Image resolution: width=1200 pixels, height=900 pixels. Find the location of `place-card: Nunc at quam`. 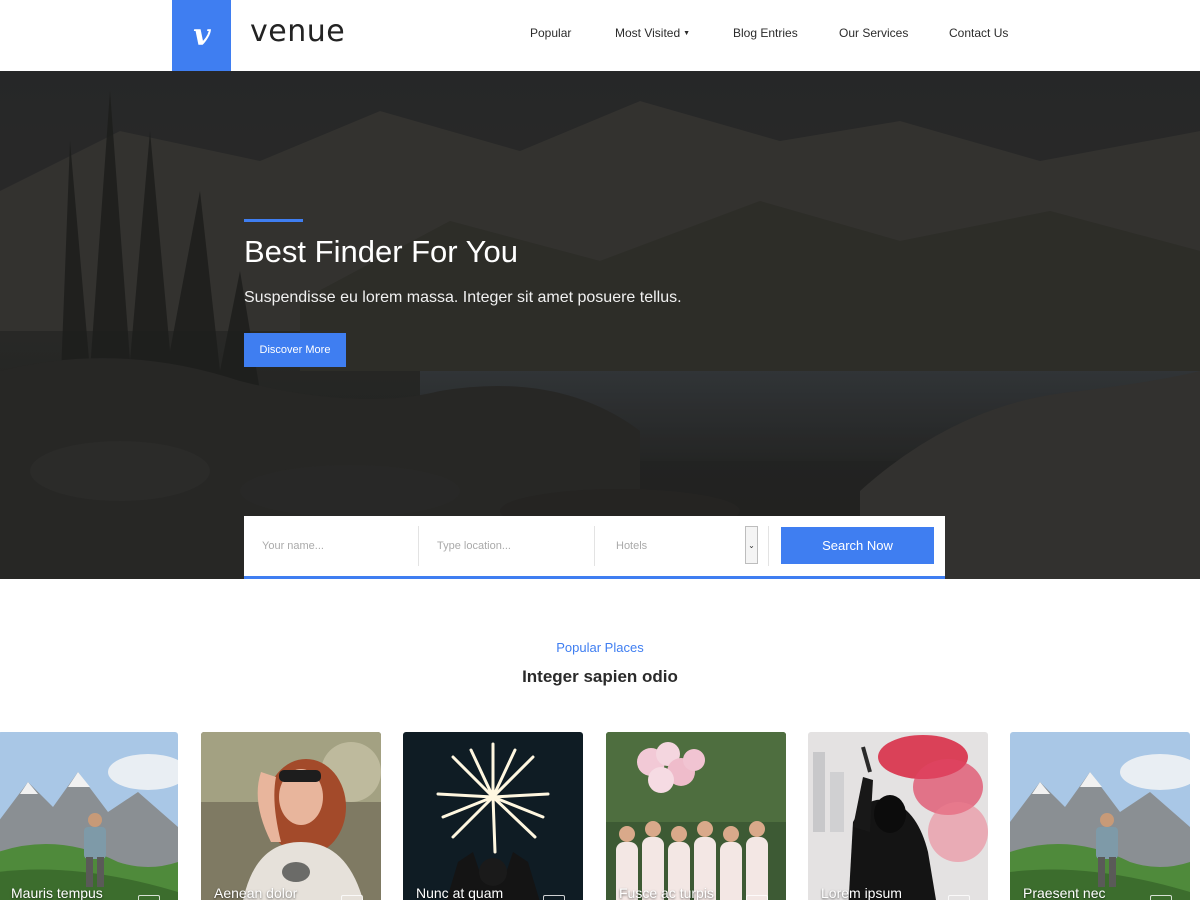

place-card: Nunc at quam is located at coordinates (493, 816).